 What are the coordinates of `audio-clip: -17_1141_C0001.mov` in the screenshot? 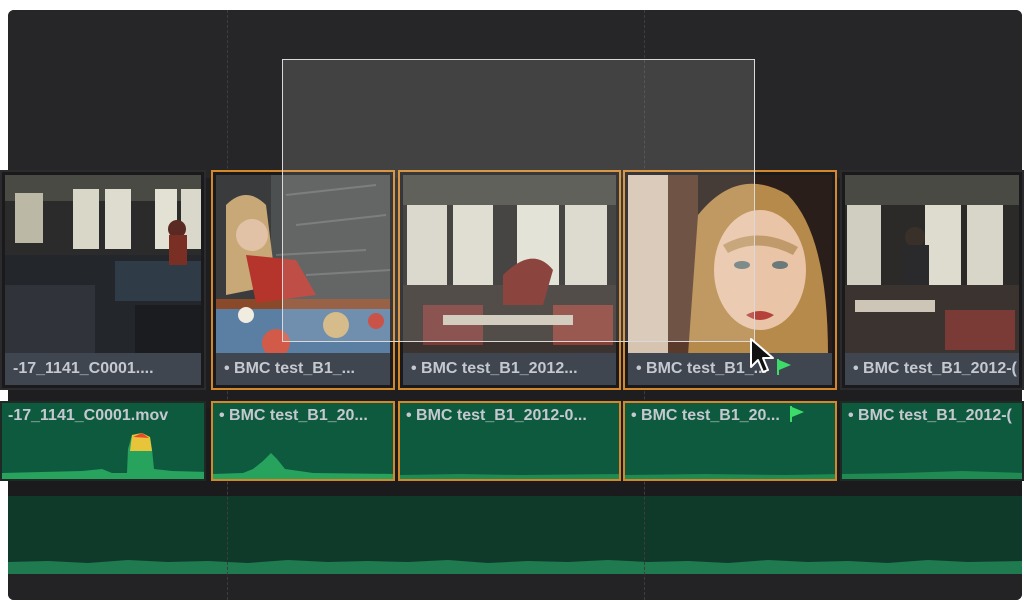 It's located at (103, 441).